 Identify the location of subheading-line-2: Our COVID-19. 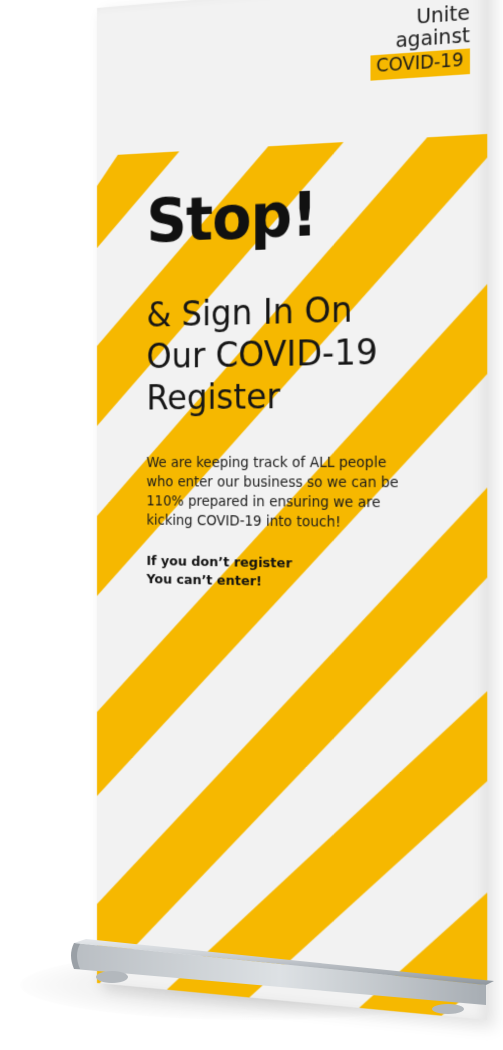
(299, 353).